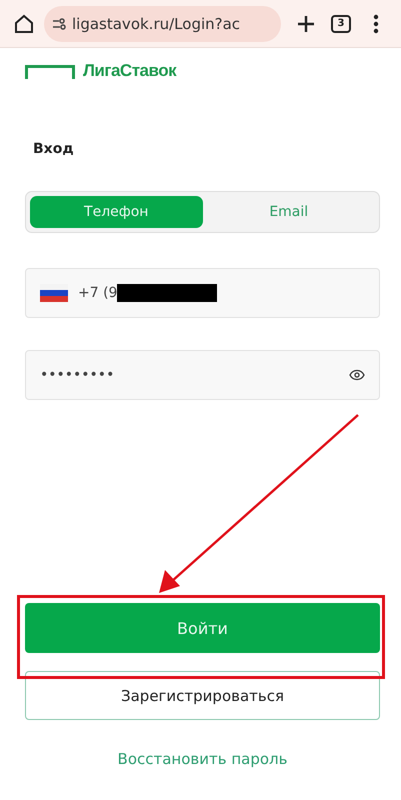 This screenshot has width=401, height=800. Describe the element at coordinates (59, 24) in the screenshot. I see `site-settings-icon` at that location.